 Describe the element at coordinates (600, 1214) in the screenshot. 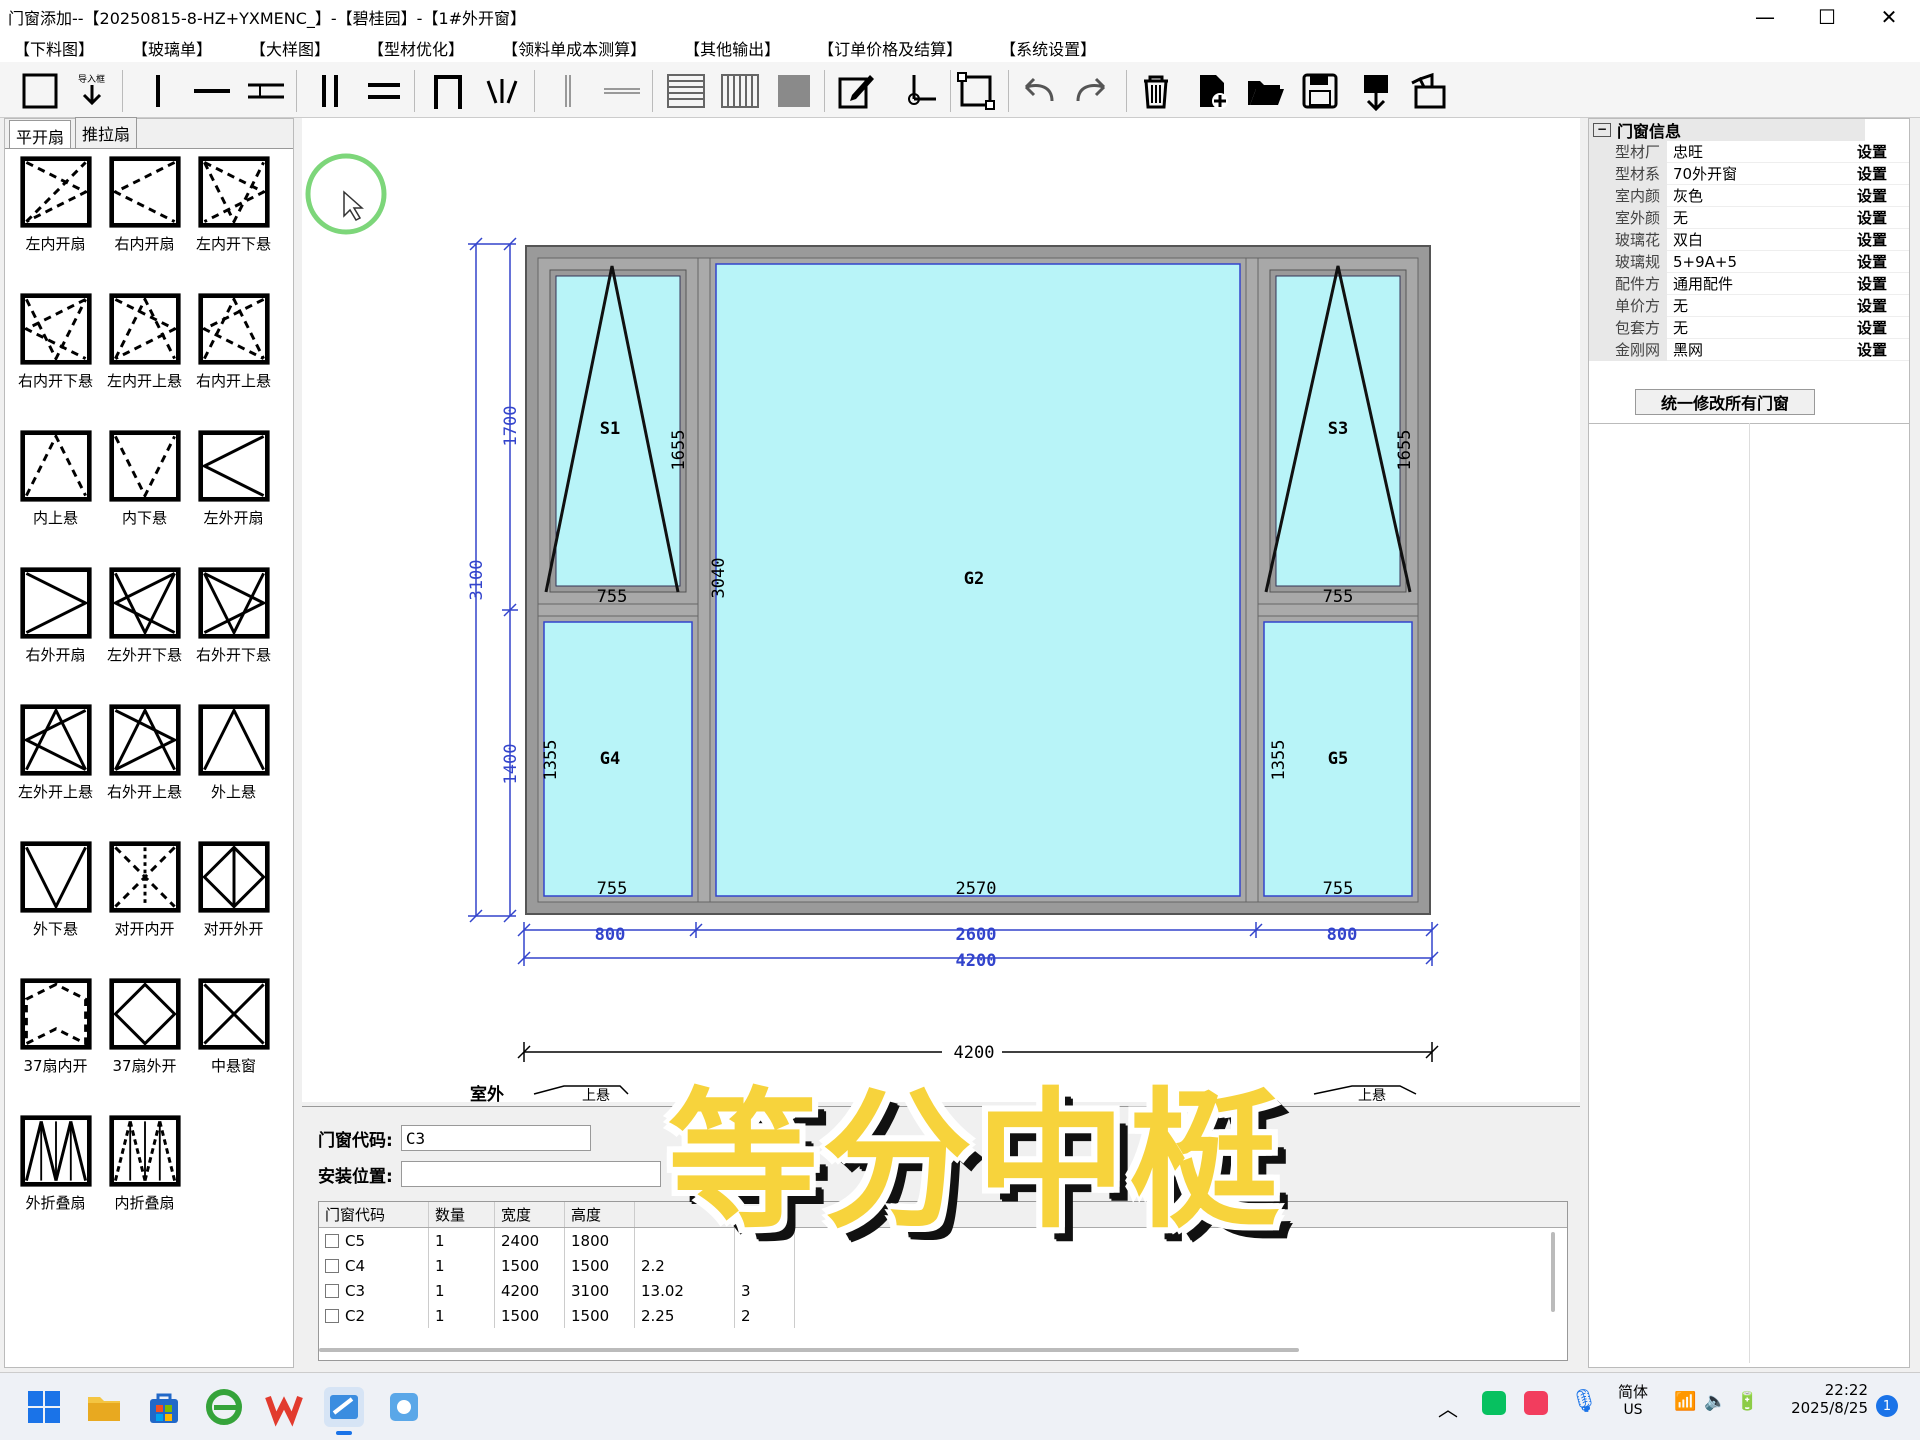

I see `col-height: 高度` at that location.